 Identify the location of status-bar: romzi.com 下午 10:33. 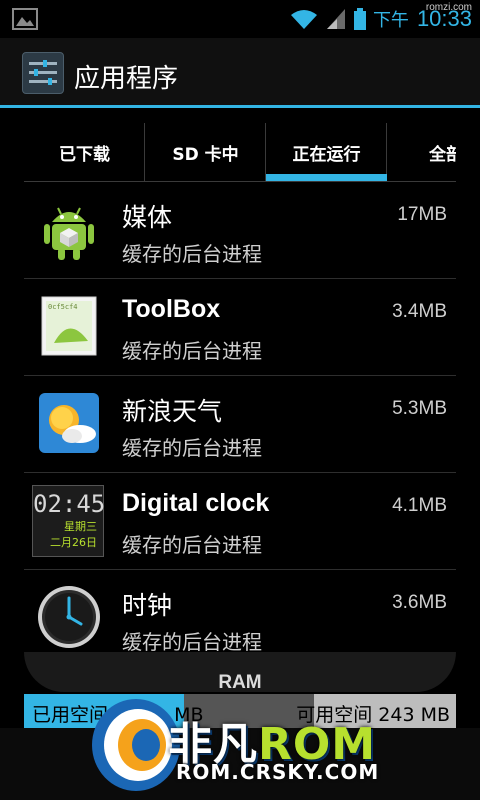
(240, 19).